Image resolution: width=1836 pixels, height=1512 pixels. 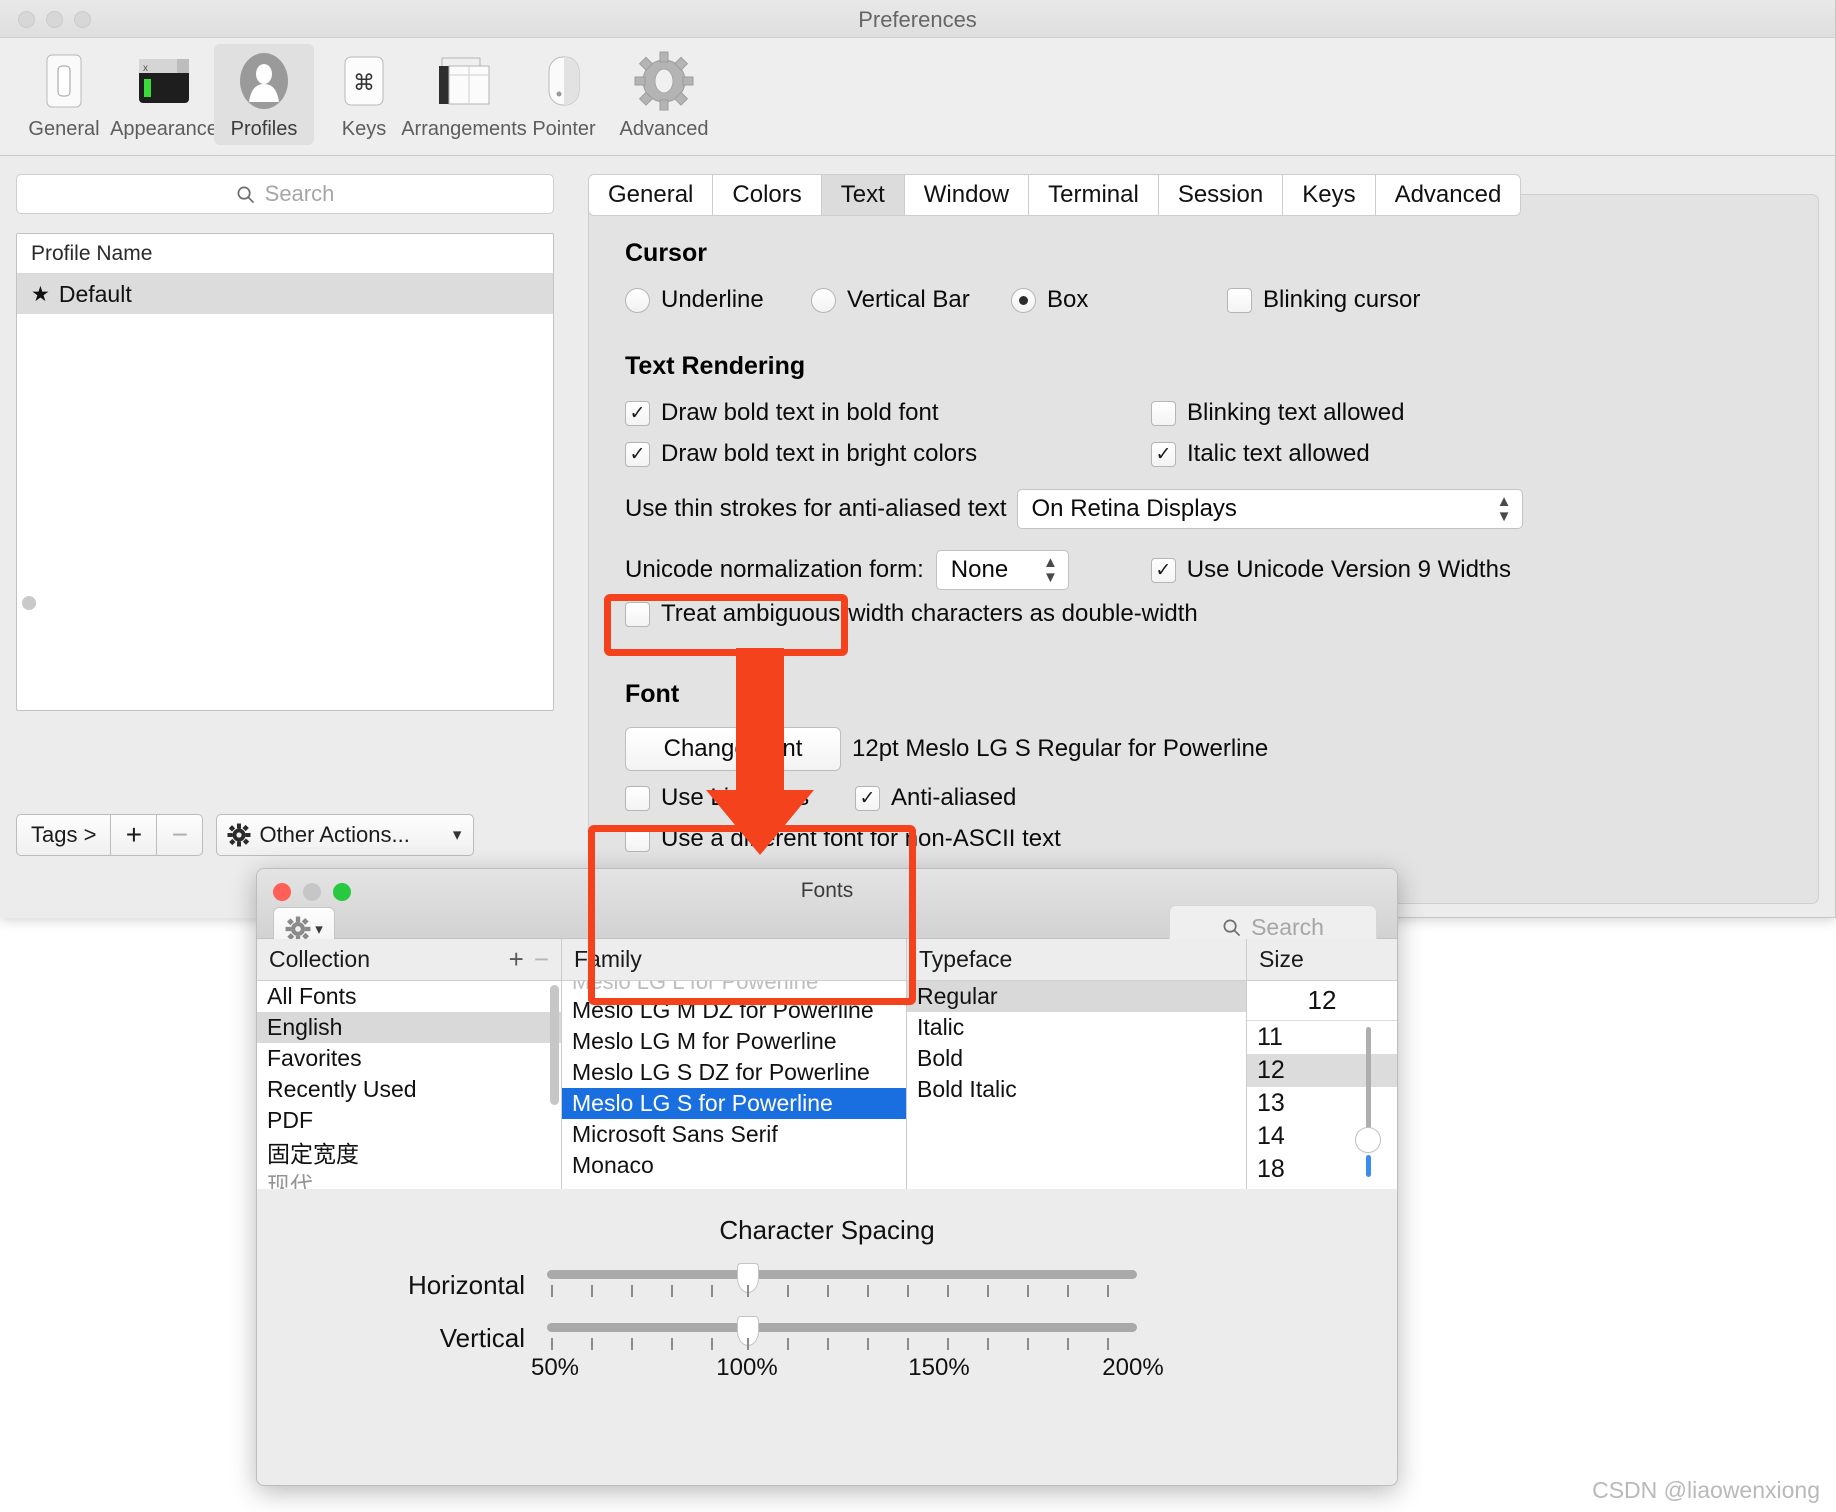 I want to click on ambiguous-width-checkbox, so click(x=637, y=614).